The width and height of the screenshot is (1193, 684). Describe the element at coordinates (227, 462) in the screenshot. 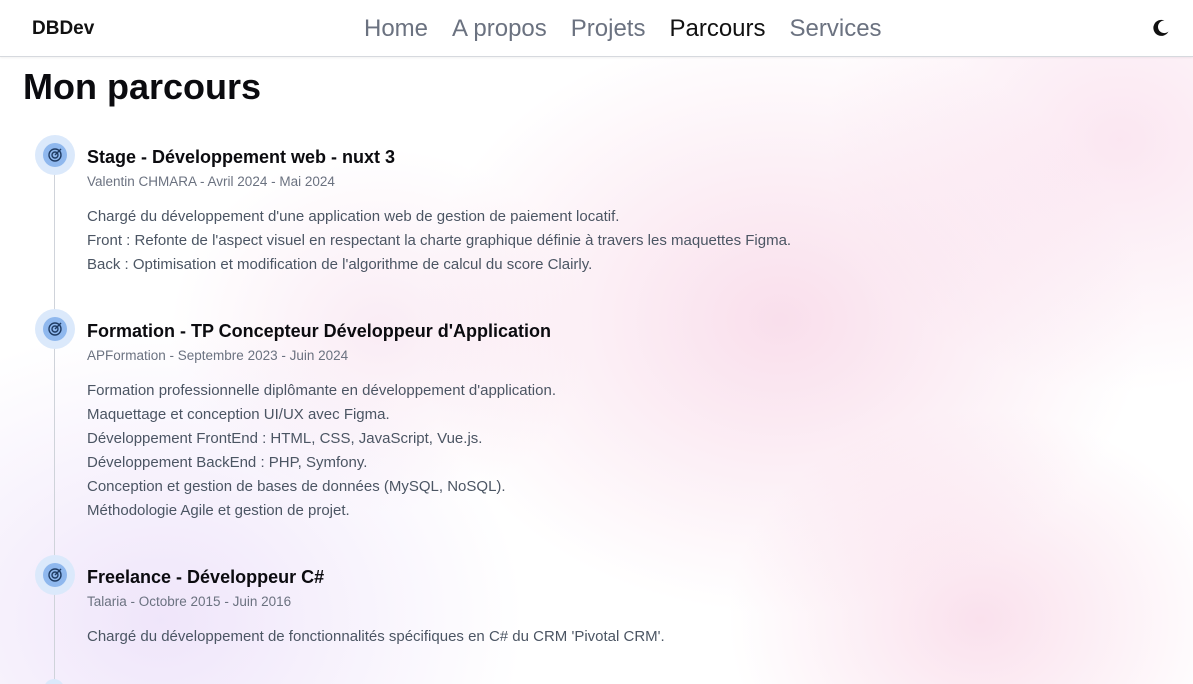

I see `entry-line: Développement BackEnd : PHP, Symfony.` at that location.